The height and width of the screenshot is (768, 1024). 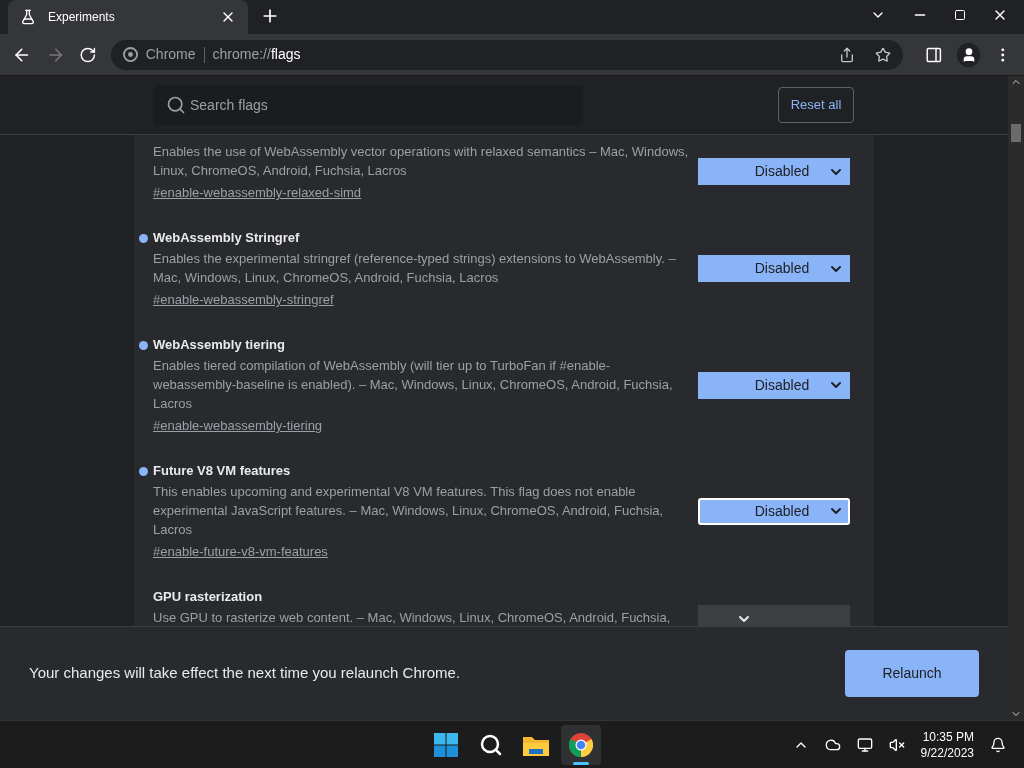 What do you see at coordinates (446, 744) in the screenshot?
I see `windows-logo-icon` at bounding box center [446, 744].